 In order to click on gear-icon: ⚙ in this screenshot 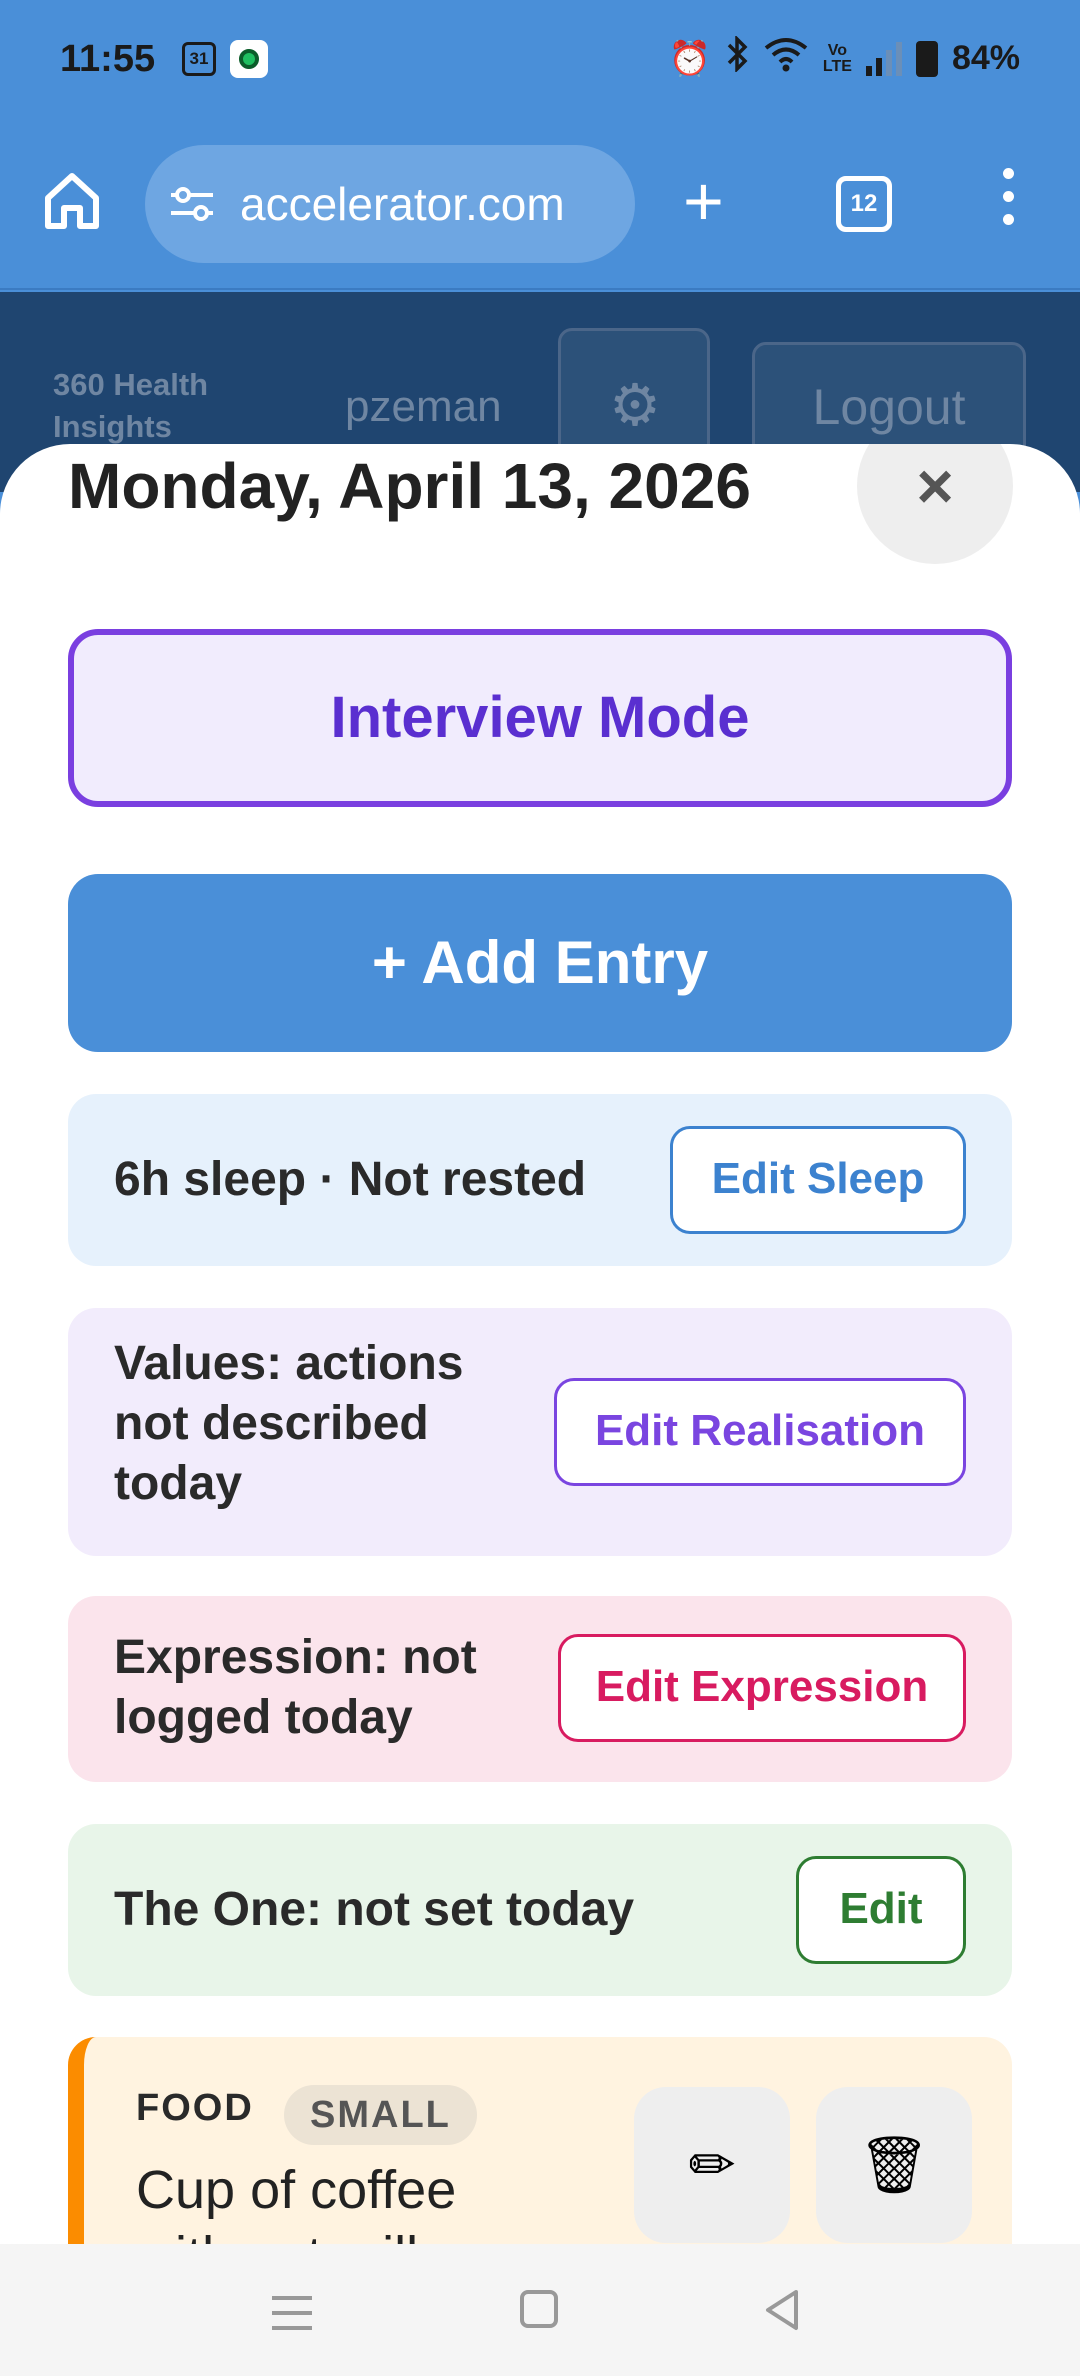, I will do `click(635, 405)`.